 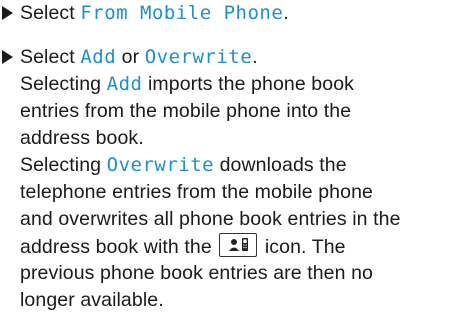 I want to click on overwrite-explanation-line-1: Selecting Overwrite downloads the, so click(x=183, y=165).